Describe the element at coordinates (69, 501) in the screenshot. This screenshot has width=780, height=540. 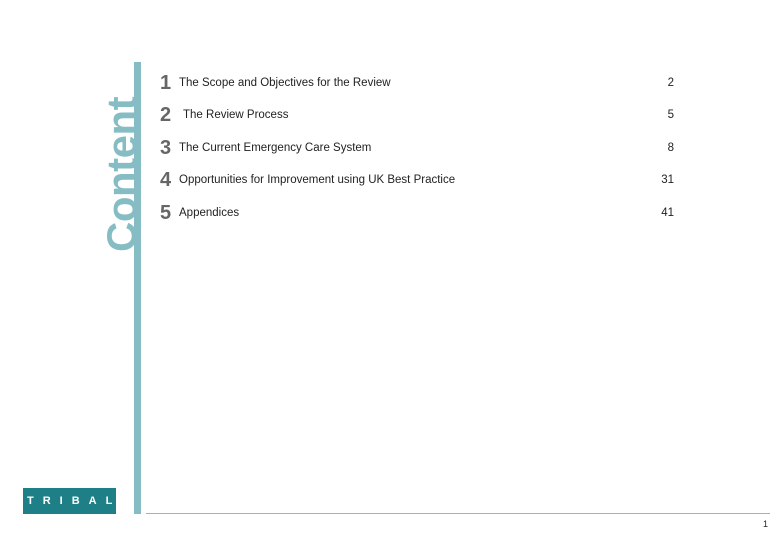
I see `tribal-logo: TRIBAL` at that location.